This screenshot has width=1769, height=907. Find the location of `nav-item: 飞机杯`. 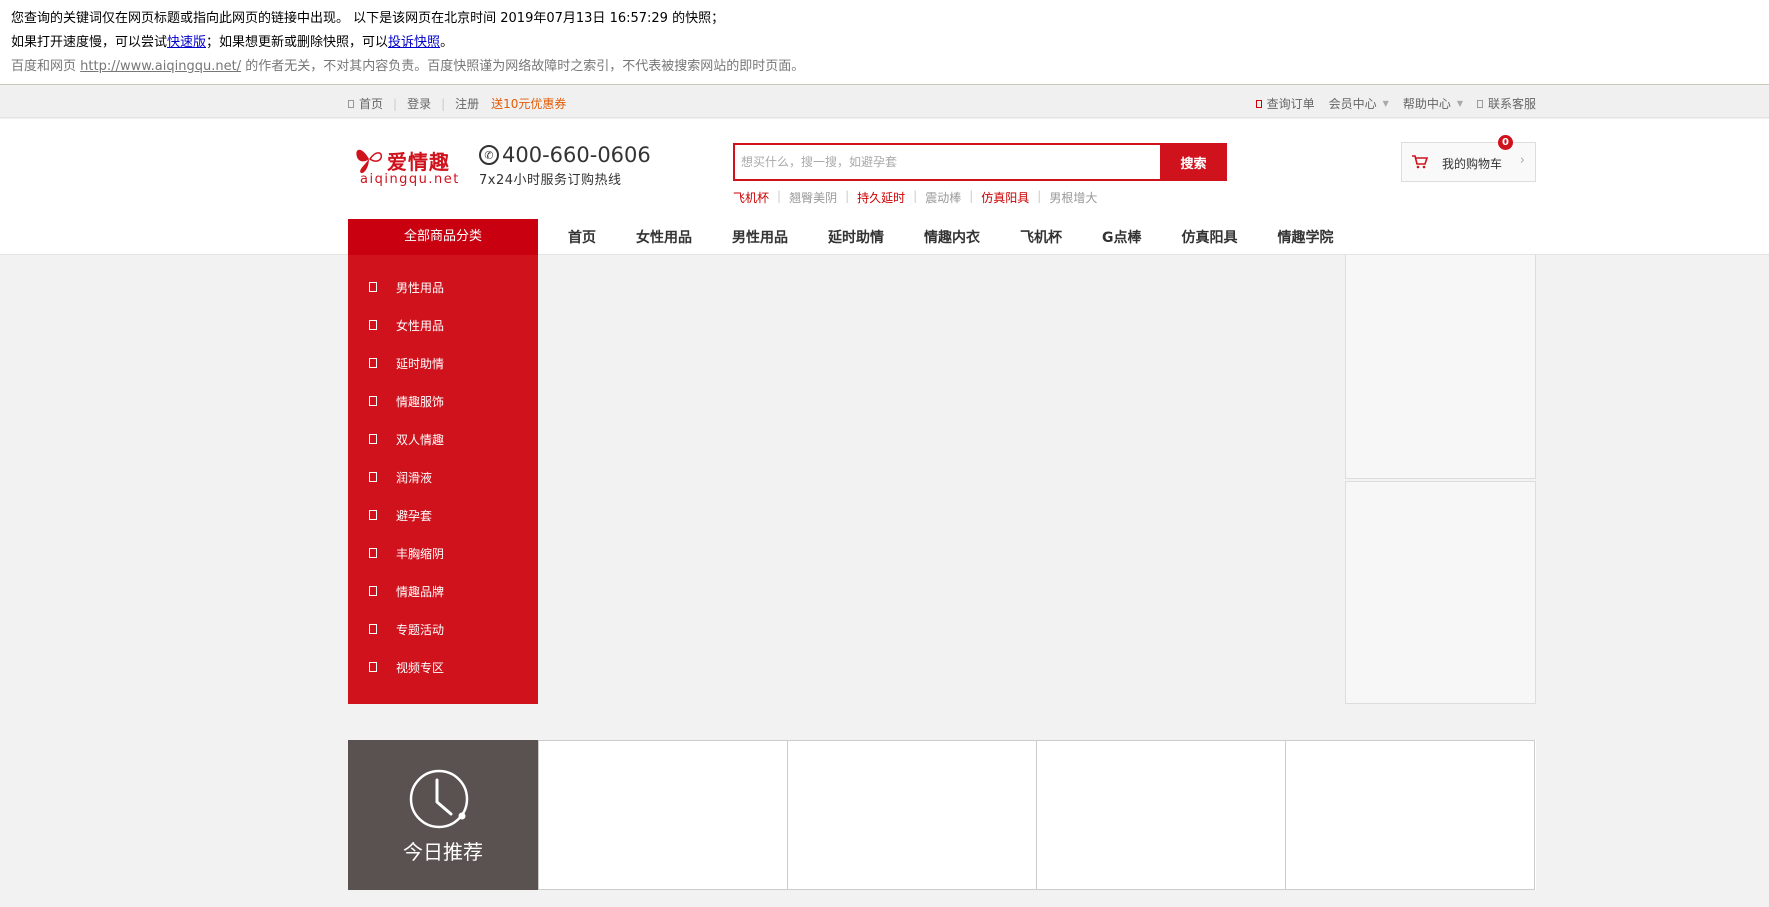

nav-item: 飞机杯 is located at coordinates (1041, 237).